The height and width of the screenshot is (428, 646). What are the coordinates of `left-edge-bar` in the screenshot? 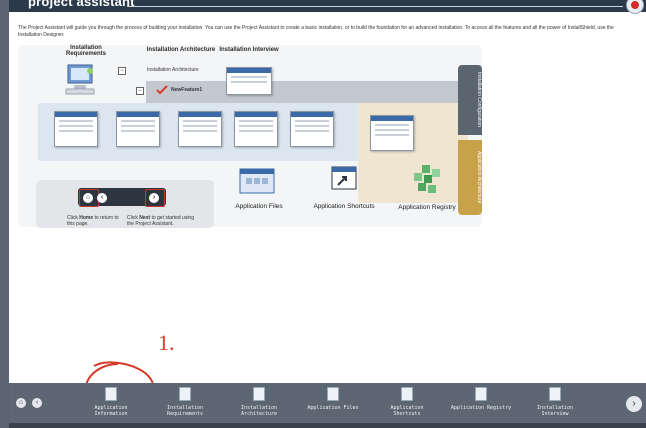 It's located at (4, 214).